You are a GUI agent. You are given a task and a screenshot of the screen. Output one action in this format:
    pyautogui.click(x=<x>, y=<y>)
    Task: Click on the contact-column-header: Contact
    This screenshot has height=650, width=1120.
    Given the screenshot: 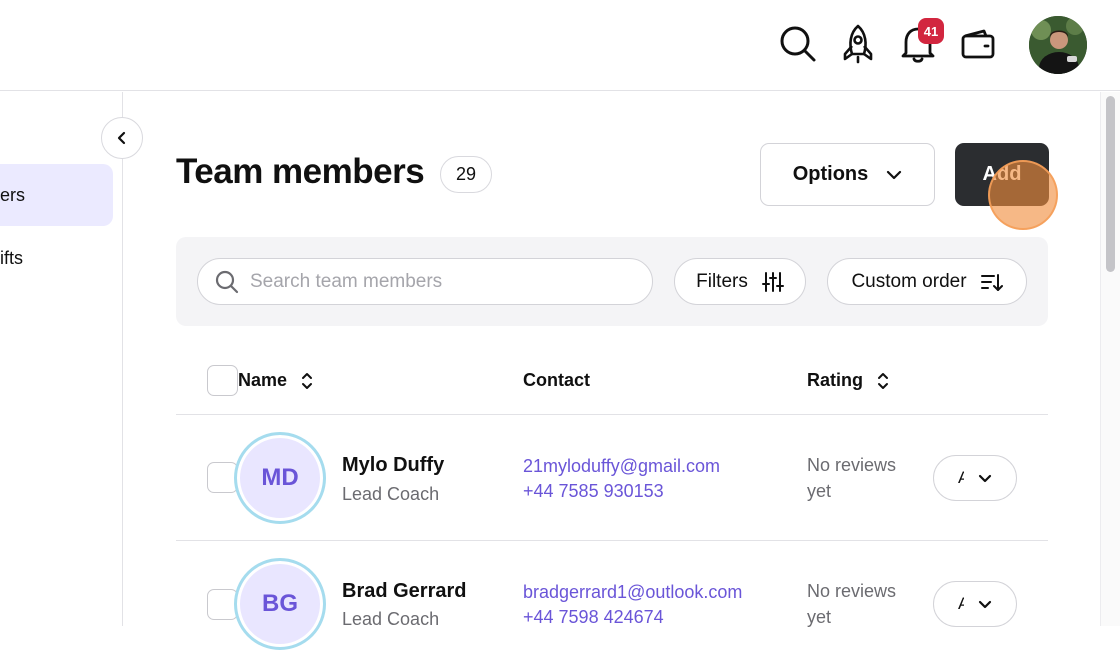 What is the action you would take?
    pyautogui.click(x=556, y=380)
    